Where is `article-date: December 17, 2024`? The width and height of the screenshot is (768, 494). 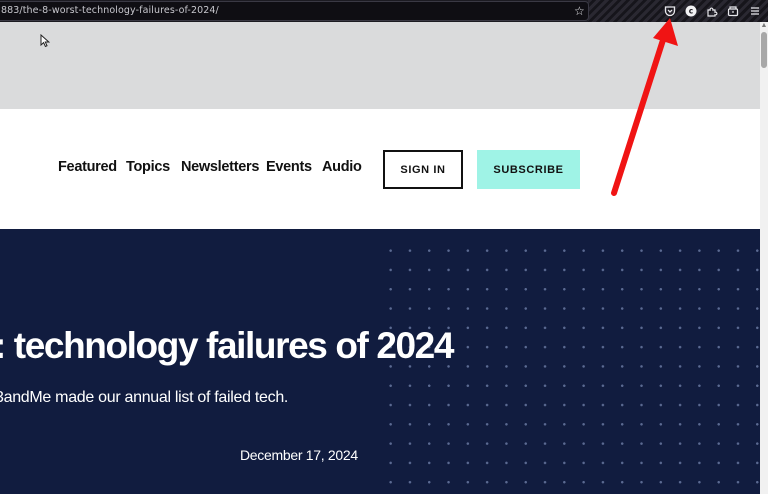
article-date: December 17, 2024 is located at coordinates (299, 455).